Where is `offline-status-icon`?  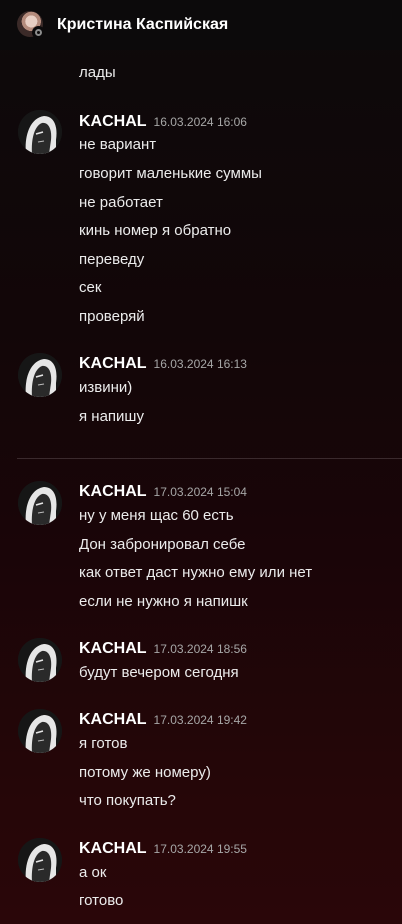
offline-status-icon is located at coordinates (38, 32).